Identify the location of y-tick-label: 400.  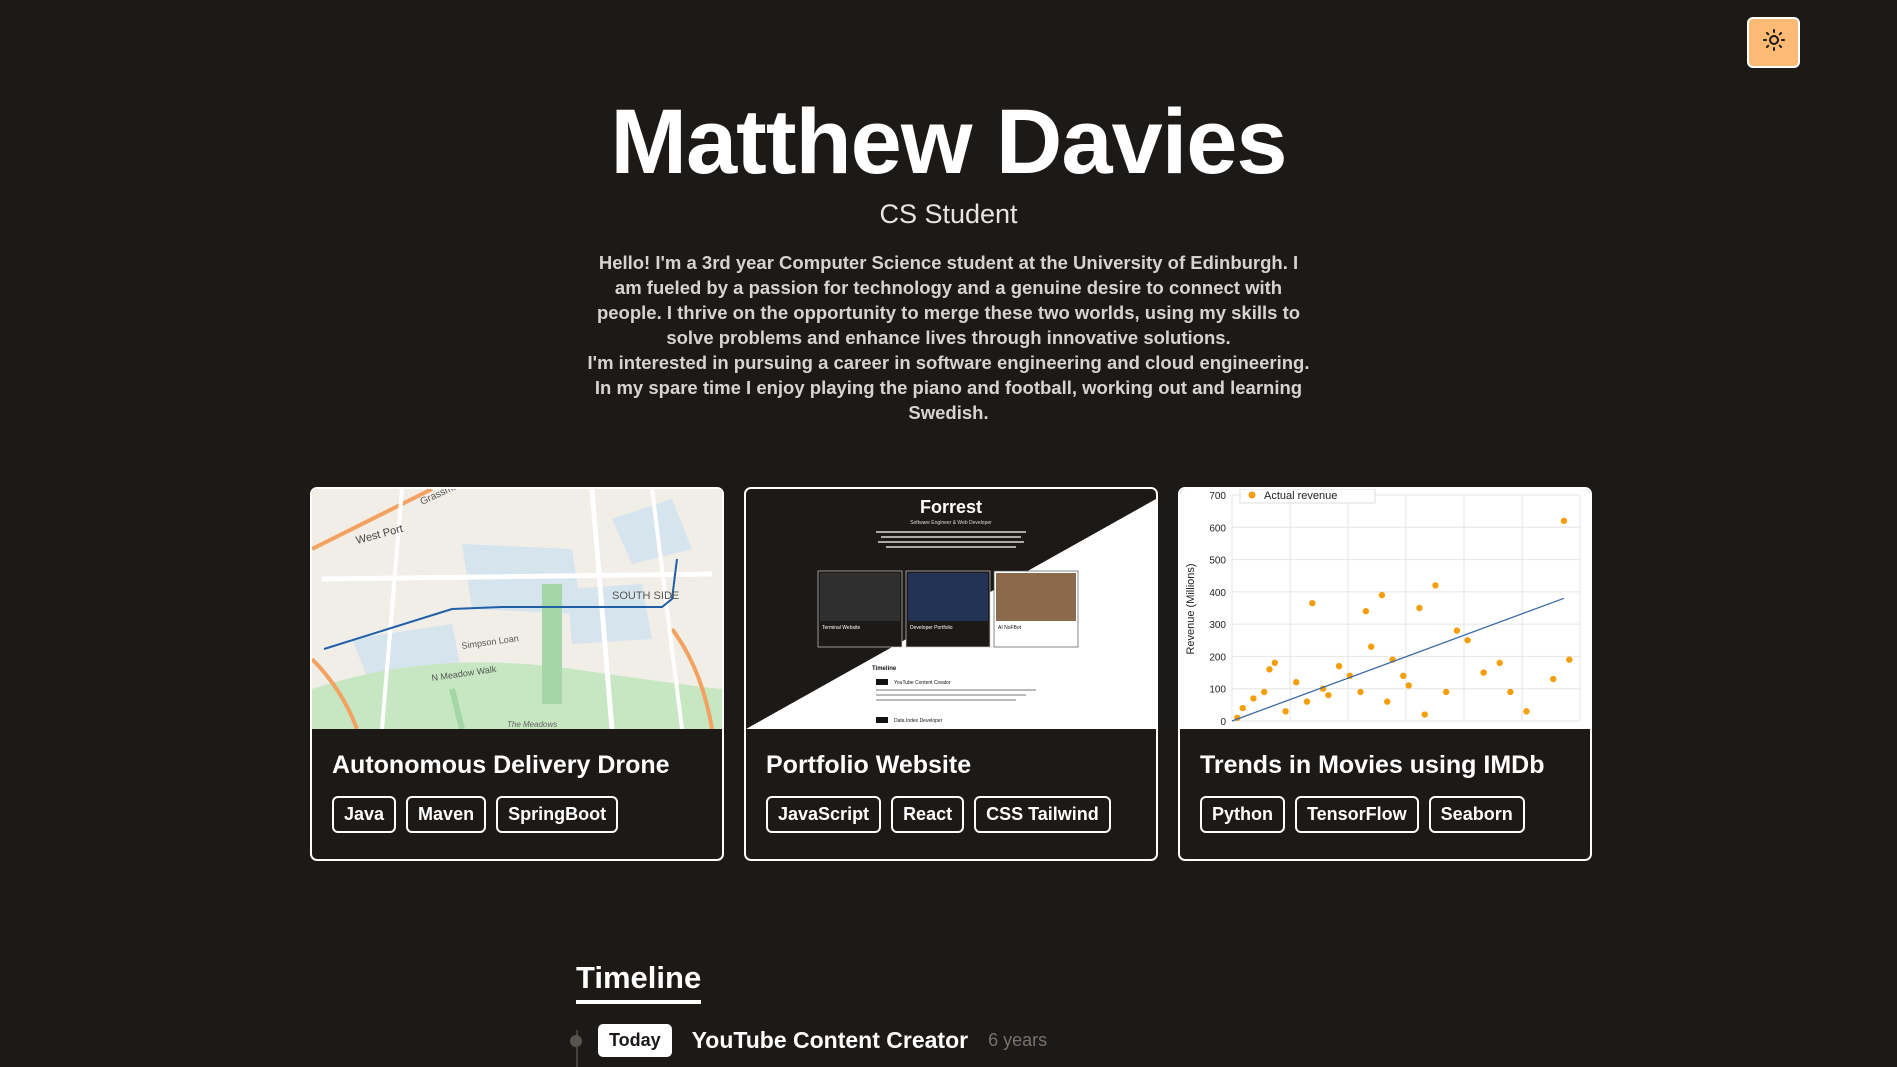
(1217, 593).